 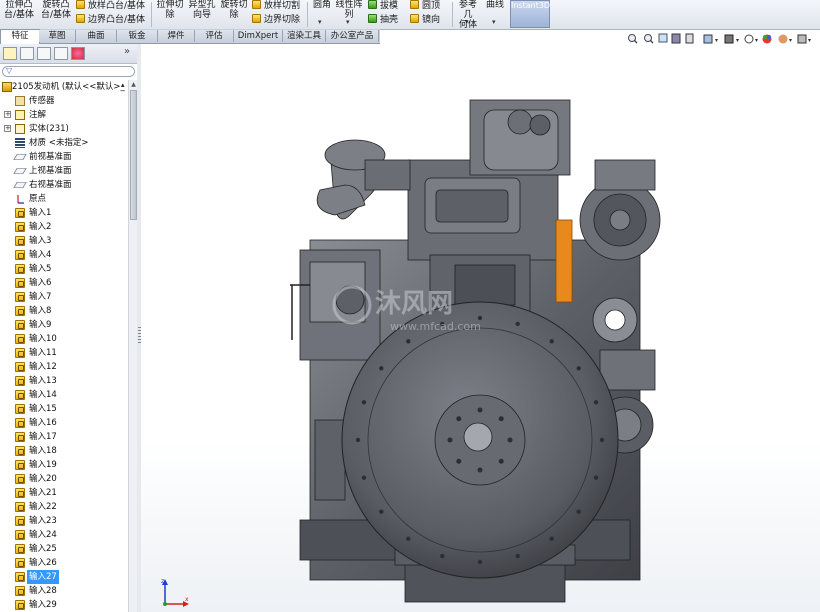 What do you see at coordinates (530, 14) in the screenshot?
I see `instant3d-button: Instant3D` at bounding box center [530, 14].